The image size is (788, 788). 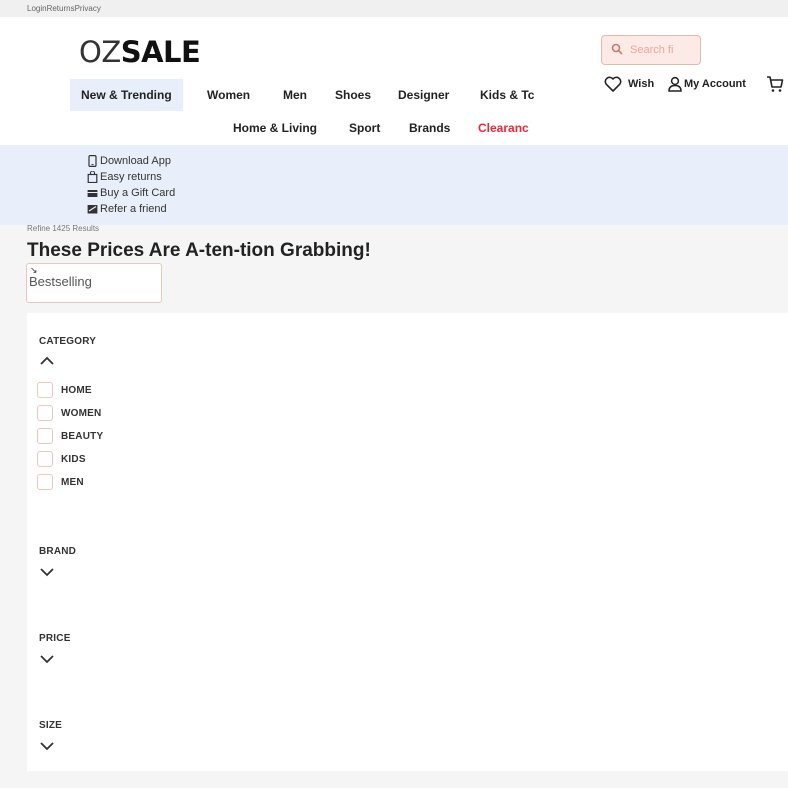 I want to click on filter-option-beauty: BEAUTY, so click(x=70, y=436).